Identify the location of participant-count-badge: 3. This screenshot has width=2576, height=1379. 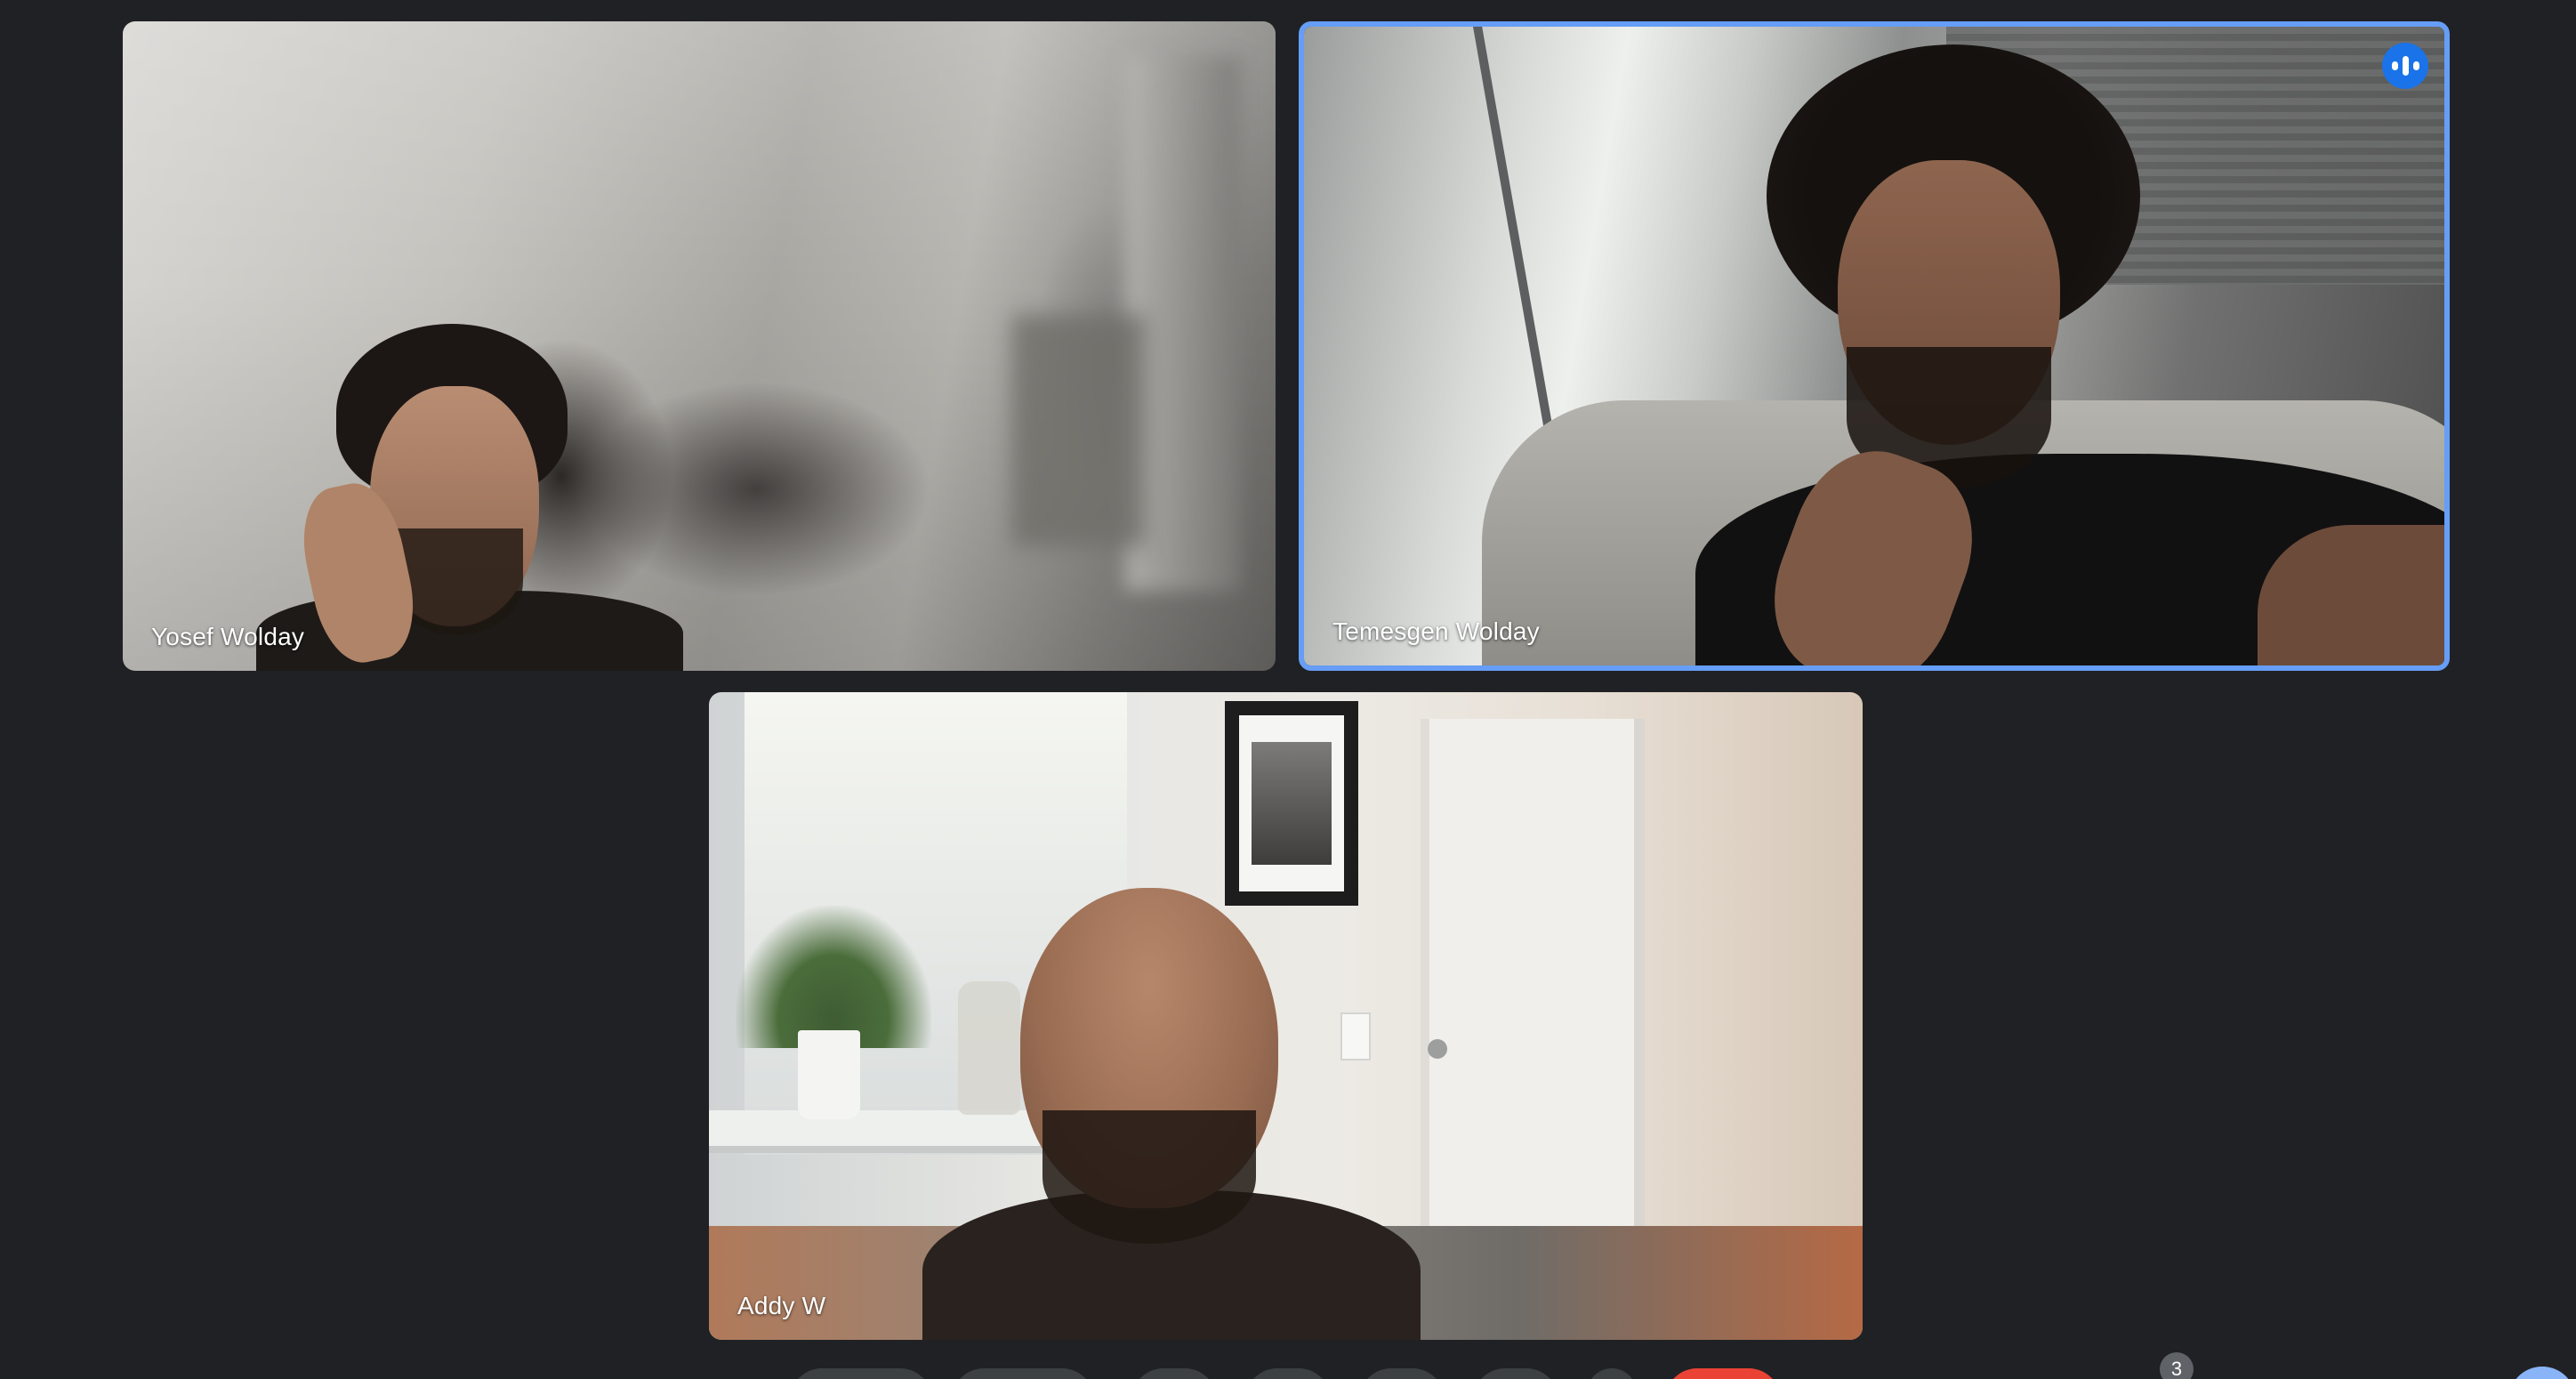
(2177, 1365).